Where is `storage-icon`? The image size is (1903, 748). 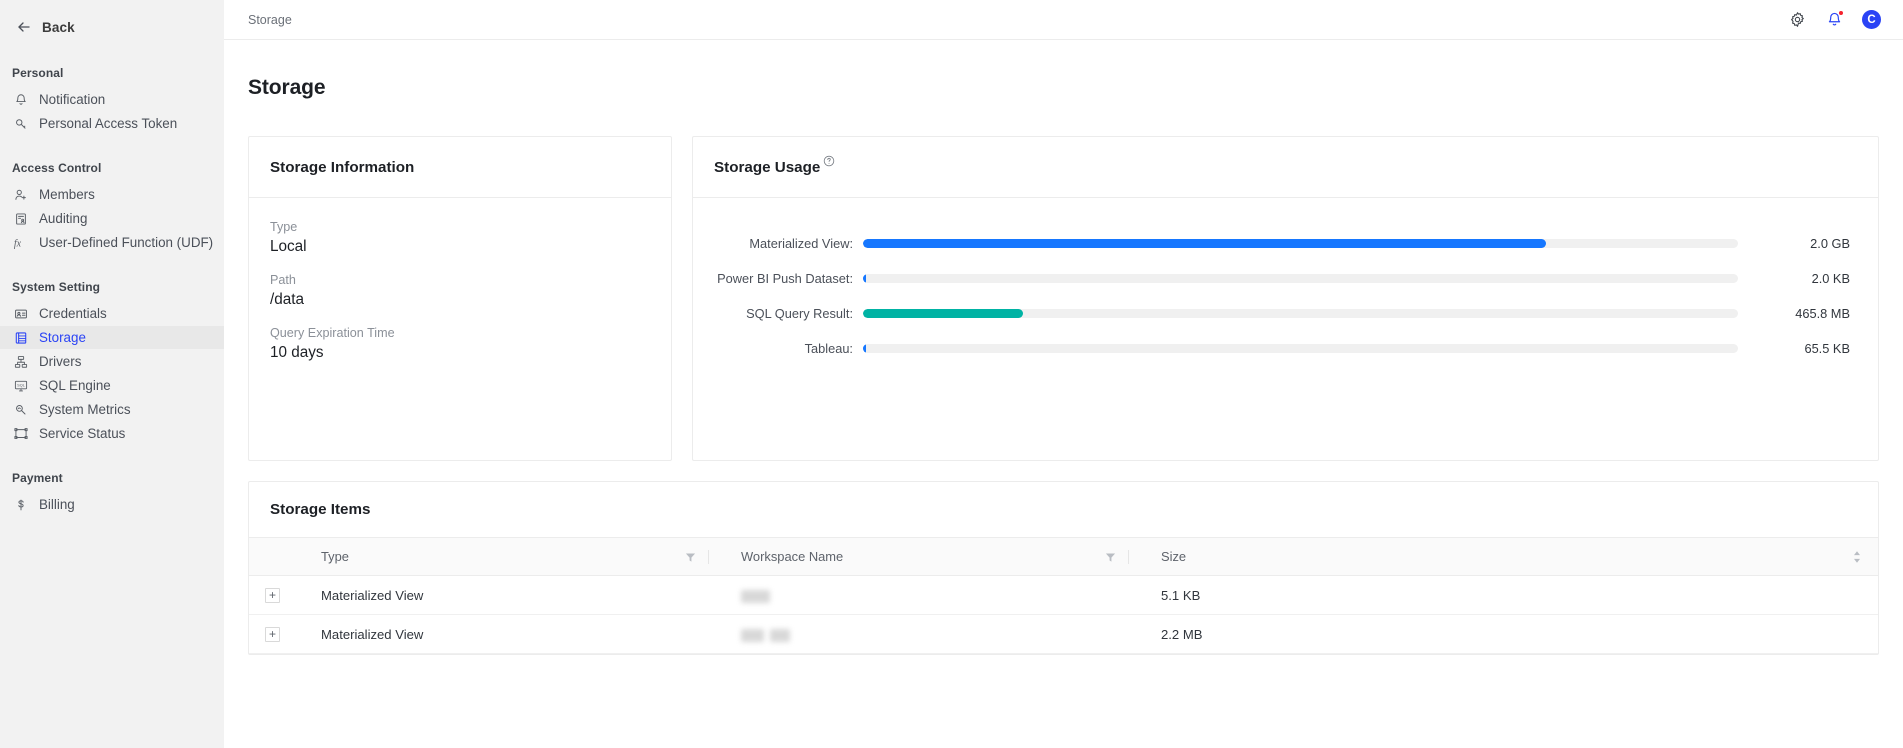 storage-icon is located at coordinates (20, 337).